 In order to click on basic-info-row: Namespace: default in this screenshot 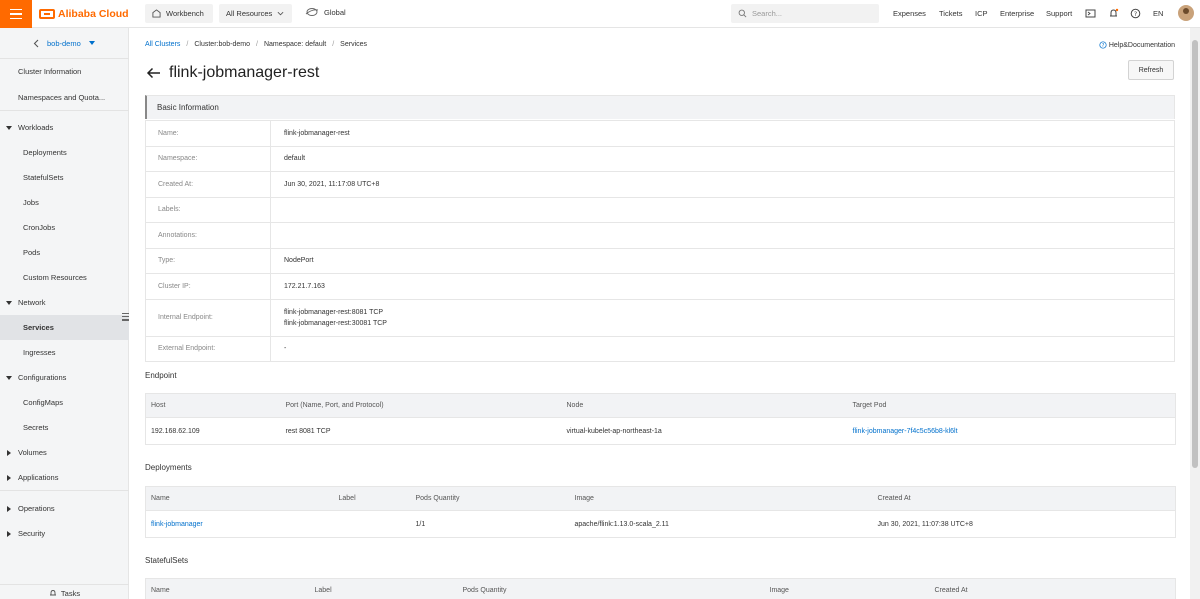, I will do `click(660, 159)`.